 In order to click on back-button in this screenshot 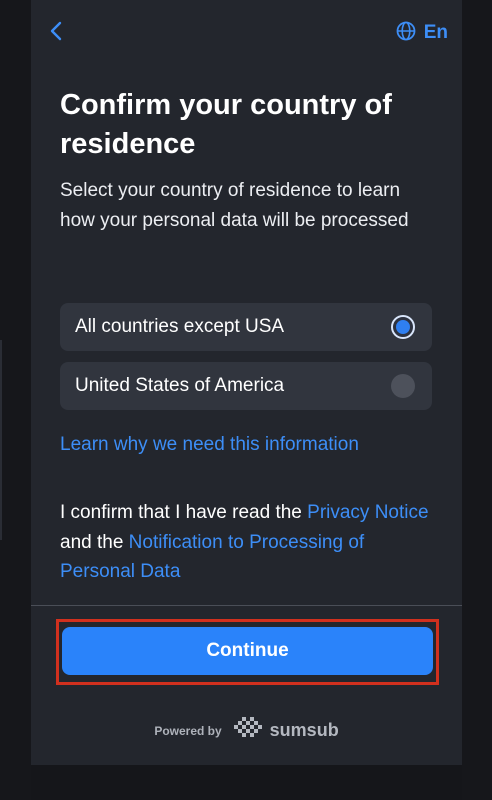, I will do `click(56, 33)`.